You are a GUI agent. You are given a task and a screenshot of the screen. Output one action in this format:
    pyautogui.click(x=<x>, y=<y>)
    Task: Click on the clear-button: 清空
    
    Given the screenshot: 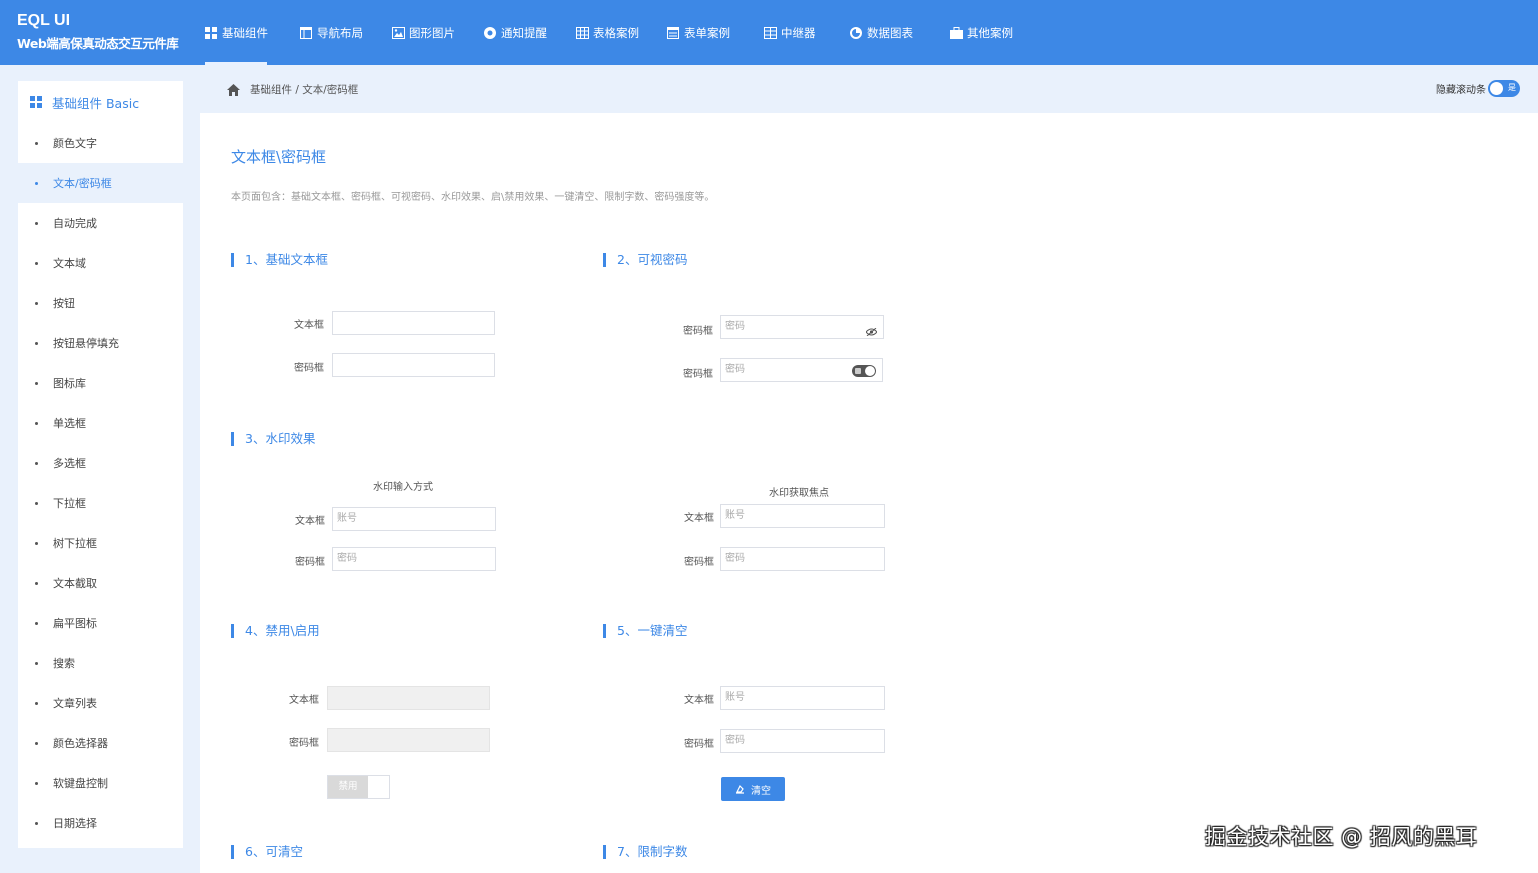 What is the action you would take?
    pyautogui.click(x=753, y=789)
    